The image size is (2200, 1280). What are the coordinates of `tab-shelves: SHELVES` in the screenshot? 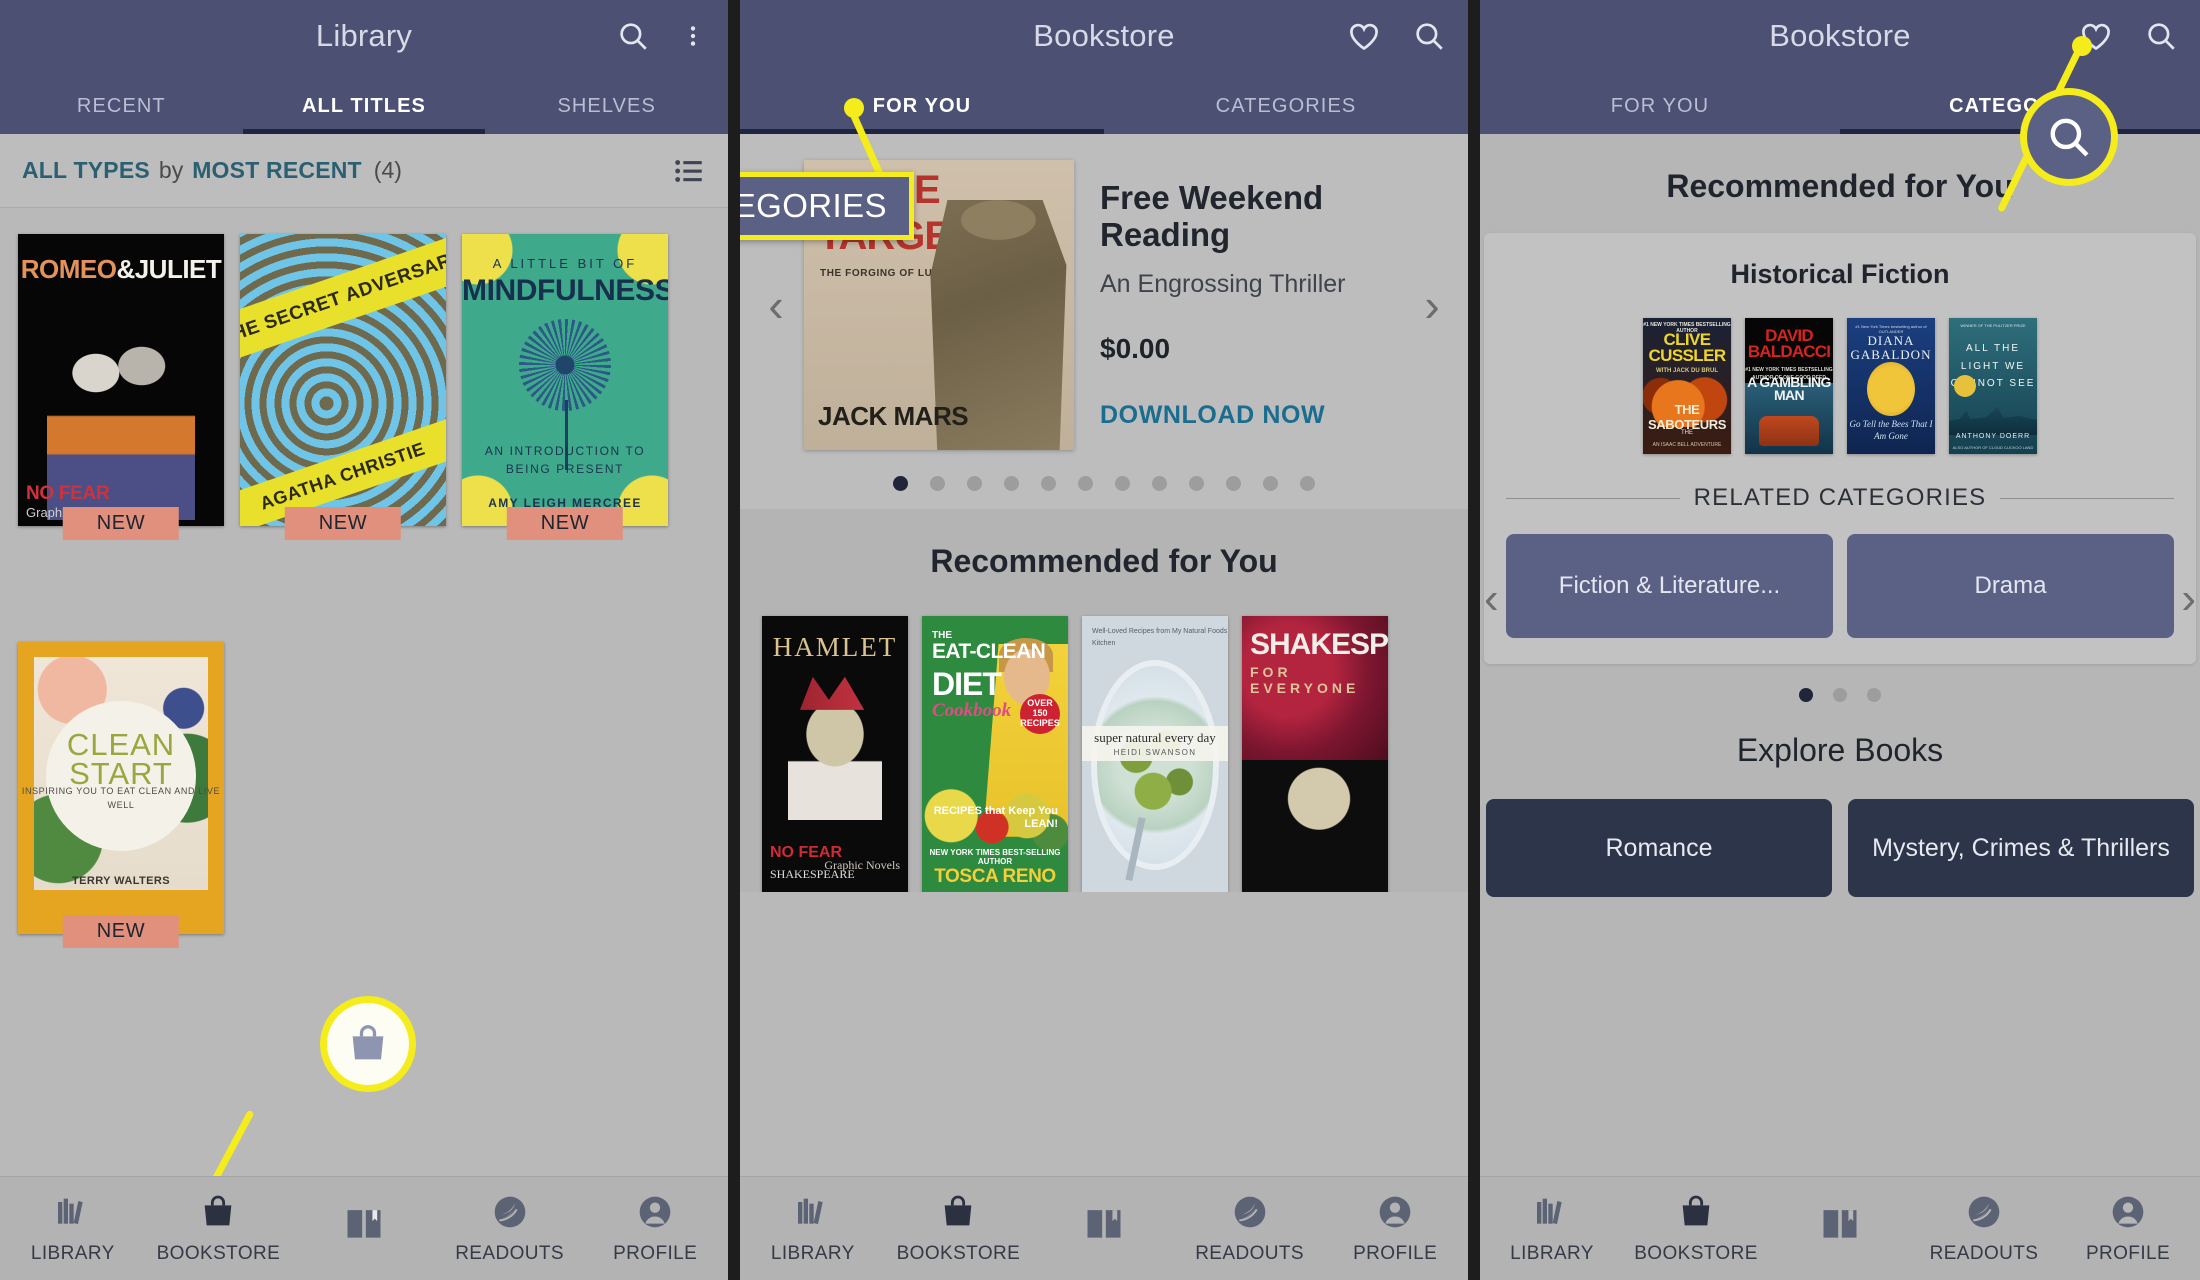 It's located at (606, 114).